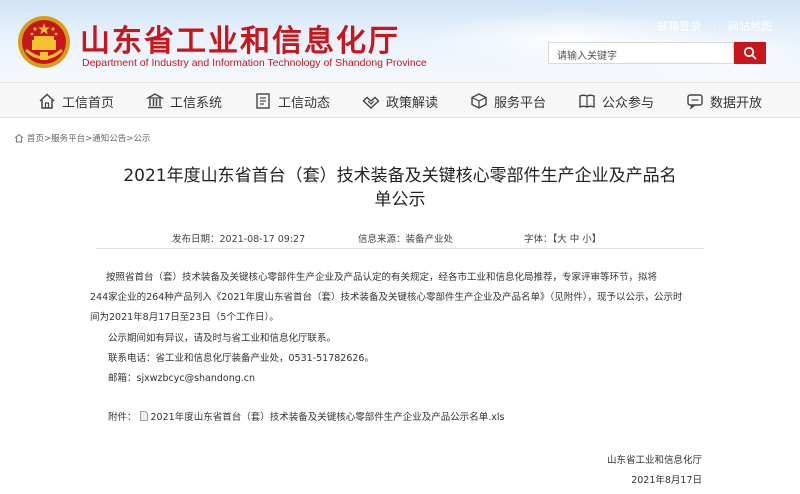 The height and width of the screenshot is (494, 800). Describe the element at coordinates (666, 480) in the screenshot. I see `sign-date: 2021年8月17日` at that location.